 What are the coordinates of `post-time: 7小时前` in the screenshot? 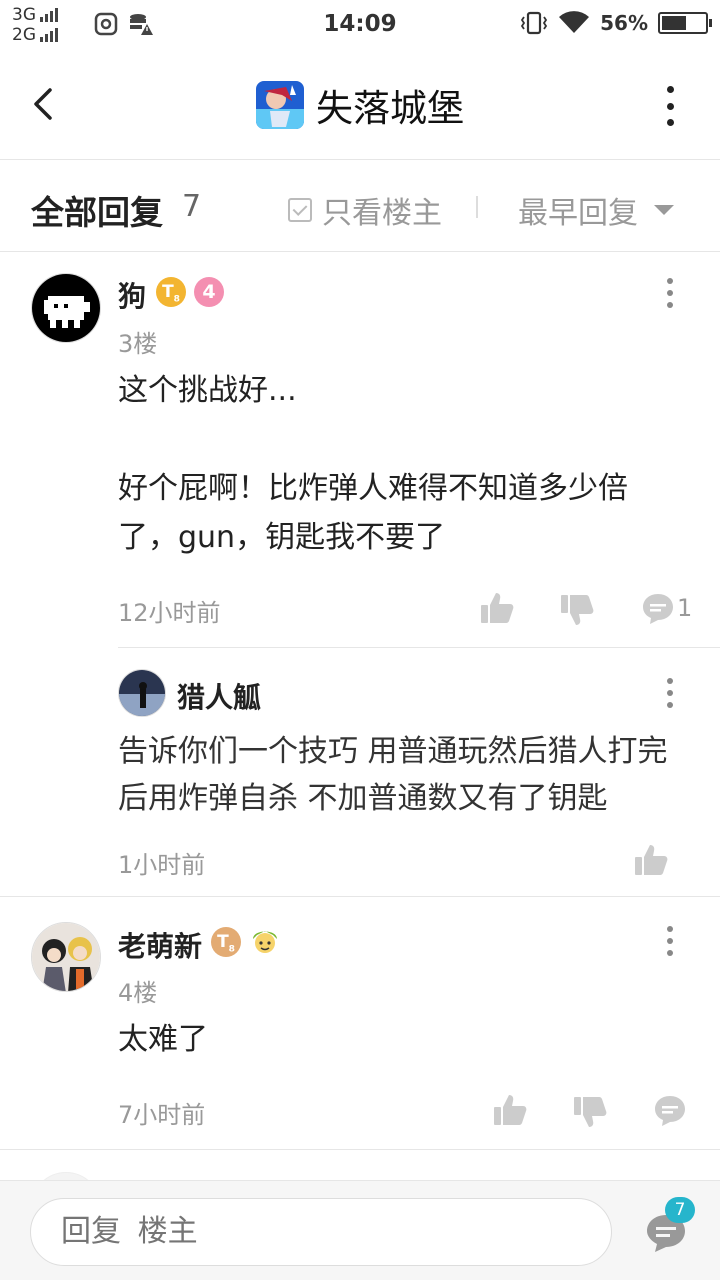 It's located at (162, 1115).